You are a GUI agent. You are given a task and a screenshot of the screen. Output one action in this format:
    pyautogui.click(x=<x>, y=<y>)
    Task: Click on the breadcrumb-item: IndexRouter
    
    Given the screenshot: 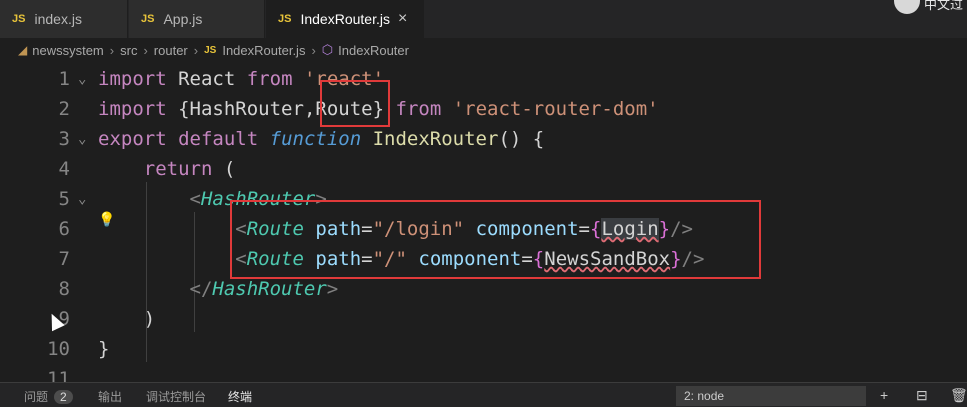 What is the action you would take?
    pyautogui.click(x=373, y=50)
    